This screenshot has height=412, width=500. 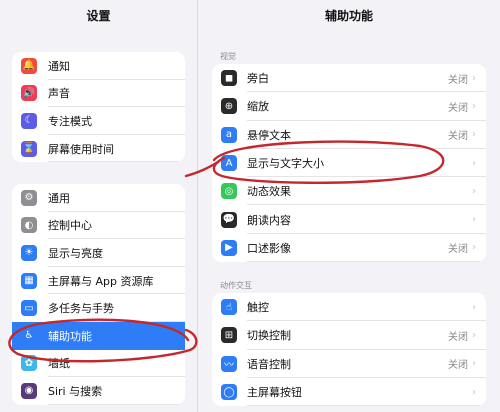 What do you see at coordinates (98, 121) in the screenshot?
I see `sidebar-item-moon: ☾ 专注模式` at bounding box center [98, 121].